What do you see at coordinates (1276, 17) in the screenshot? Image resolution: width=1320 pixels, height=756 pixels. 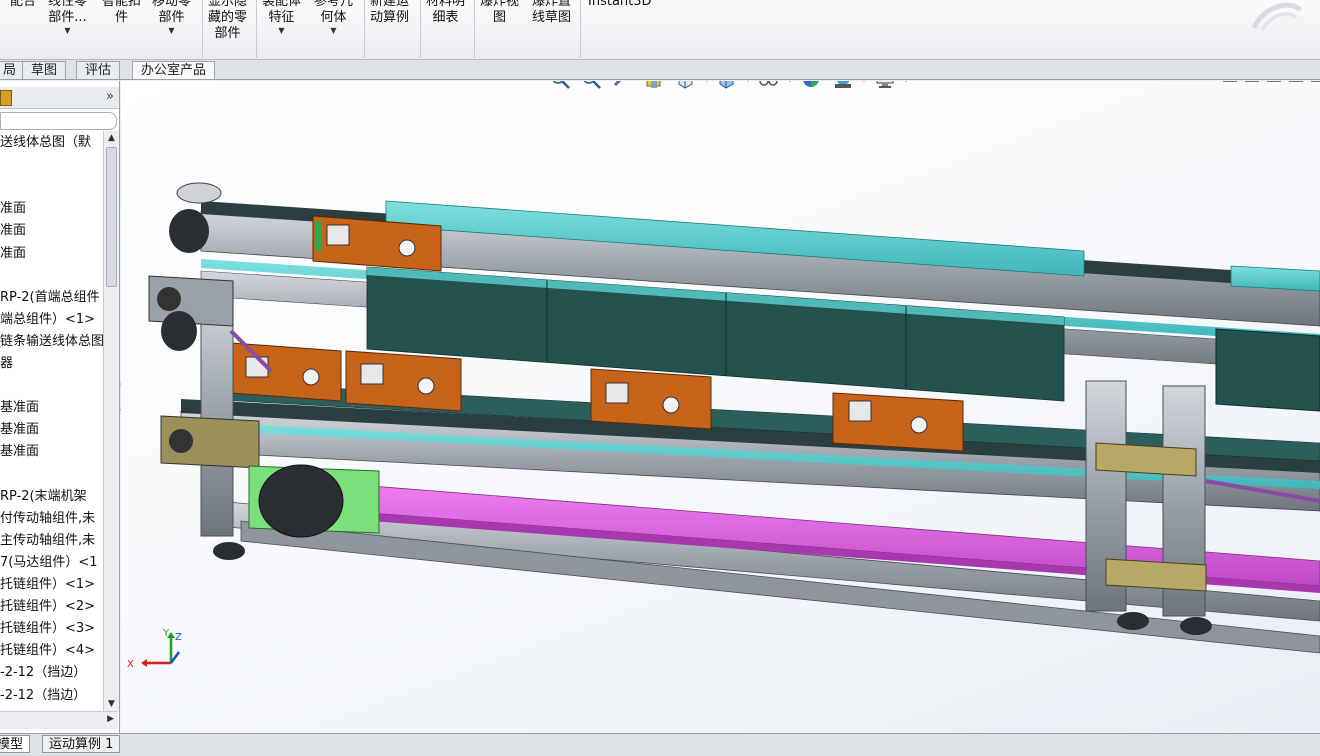 I see `ds-logo-icon` at bounding box center [1276, 17].